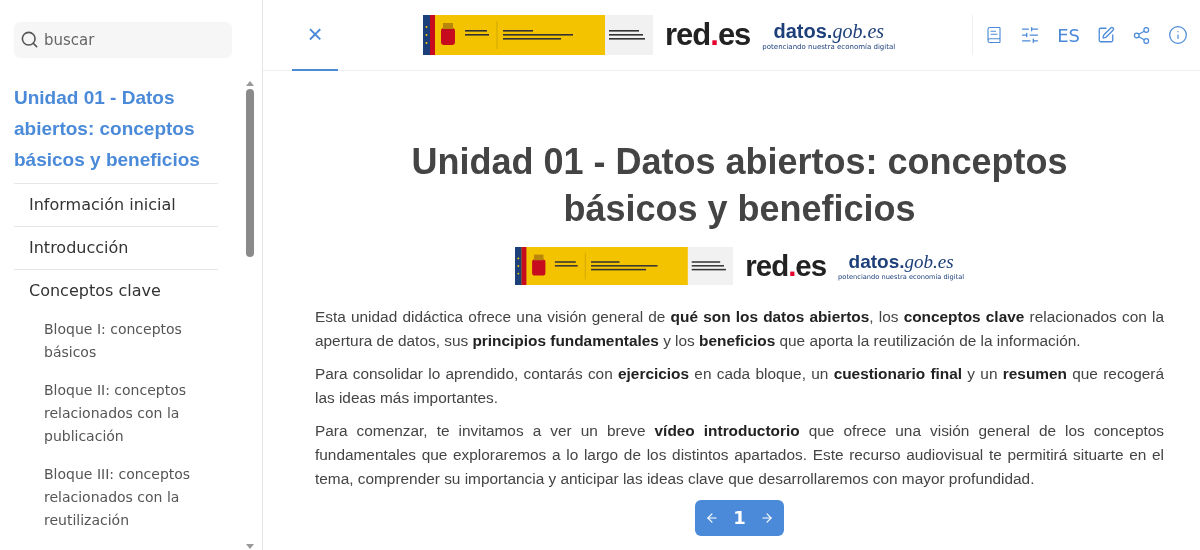 This screenshot has height=550, width=1200. What do you see at coordinates (315, 35) in the screenshot?
I see `close-button: ×` at bounding box center [315, 35].